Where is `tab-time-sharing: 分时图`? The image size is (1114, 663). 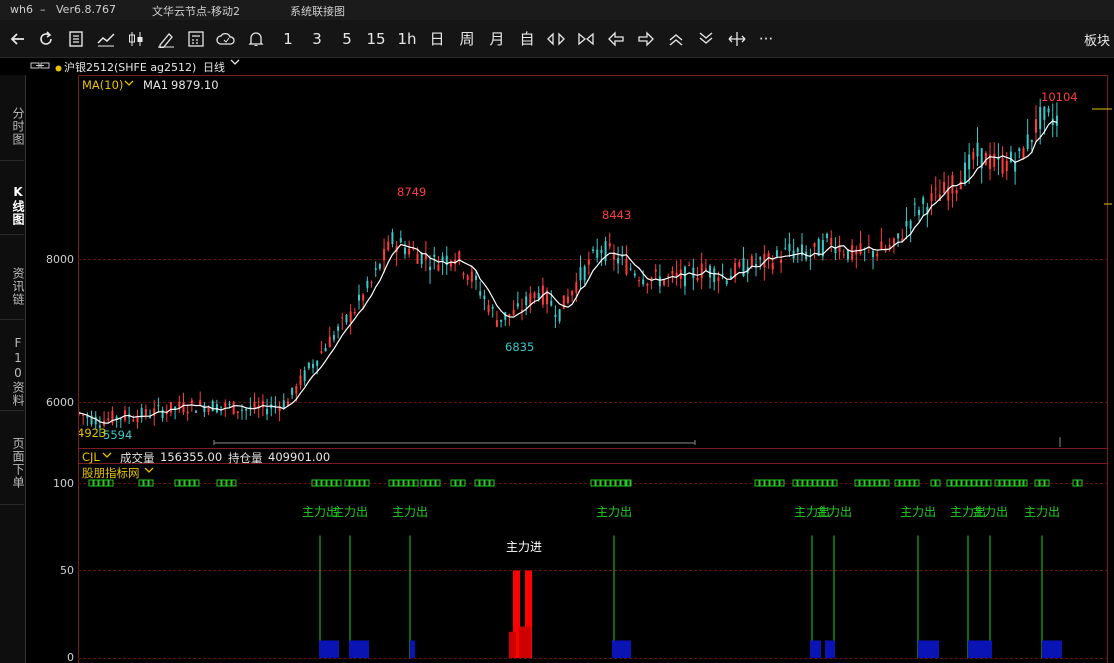 tab-time-sharing: 分时图 is located at coordinates (12, 121).